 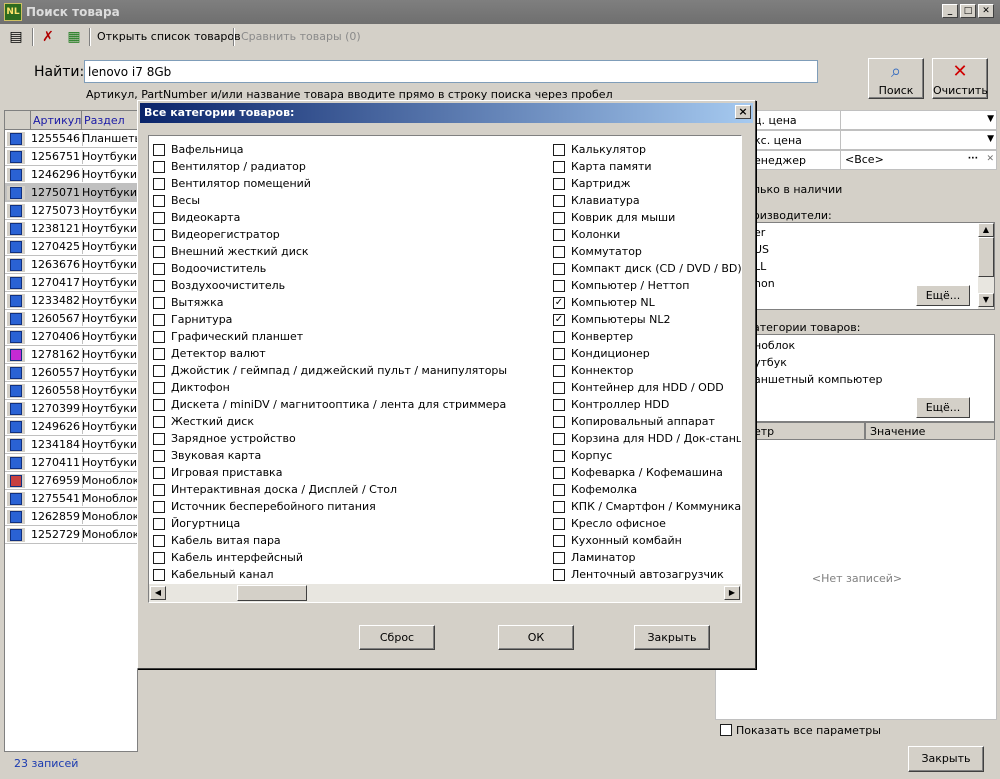 I want to click on table-header-section: Раздел, so click(x=109, y=120).